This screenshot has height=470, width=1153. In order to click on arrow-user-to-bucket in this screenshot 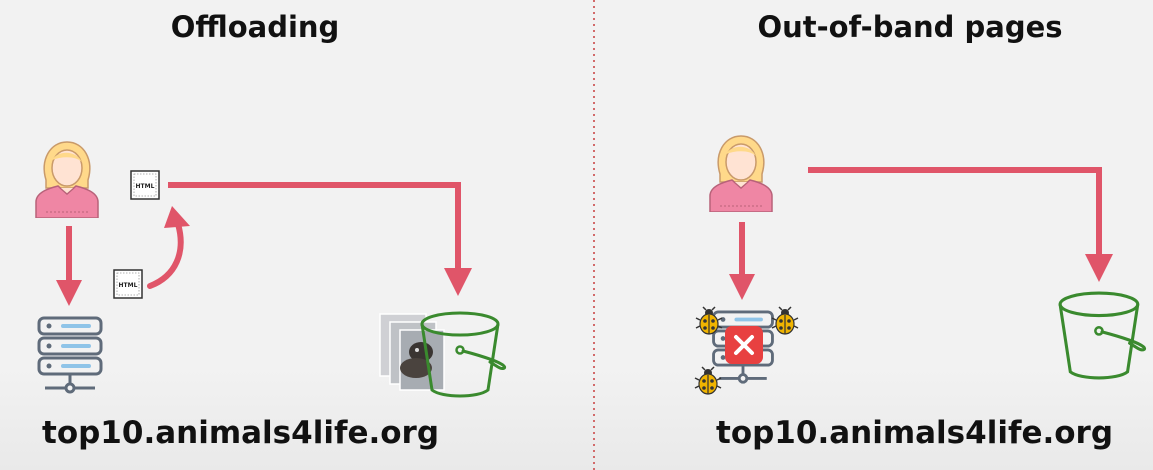, I will do `click(960, 224)`.